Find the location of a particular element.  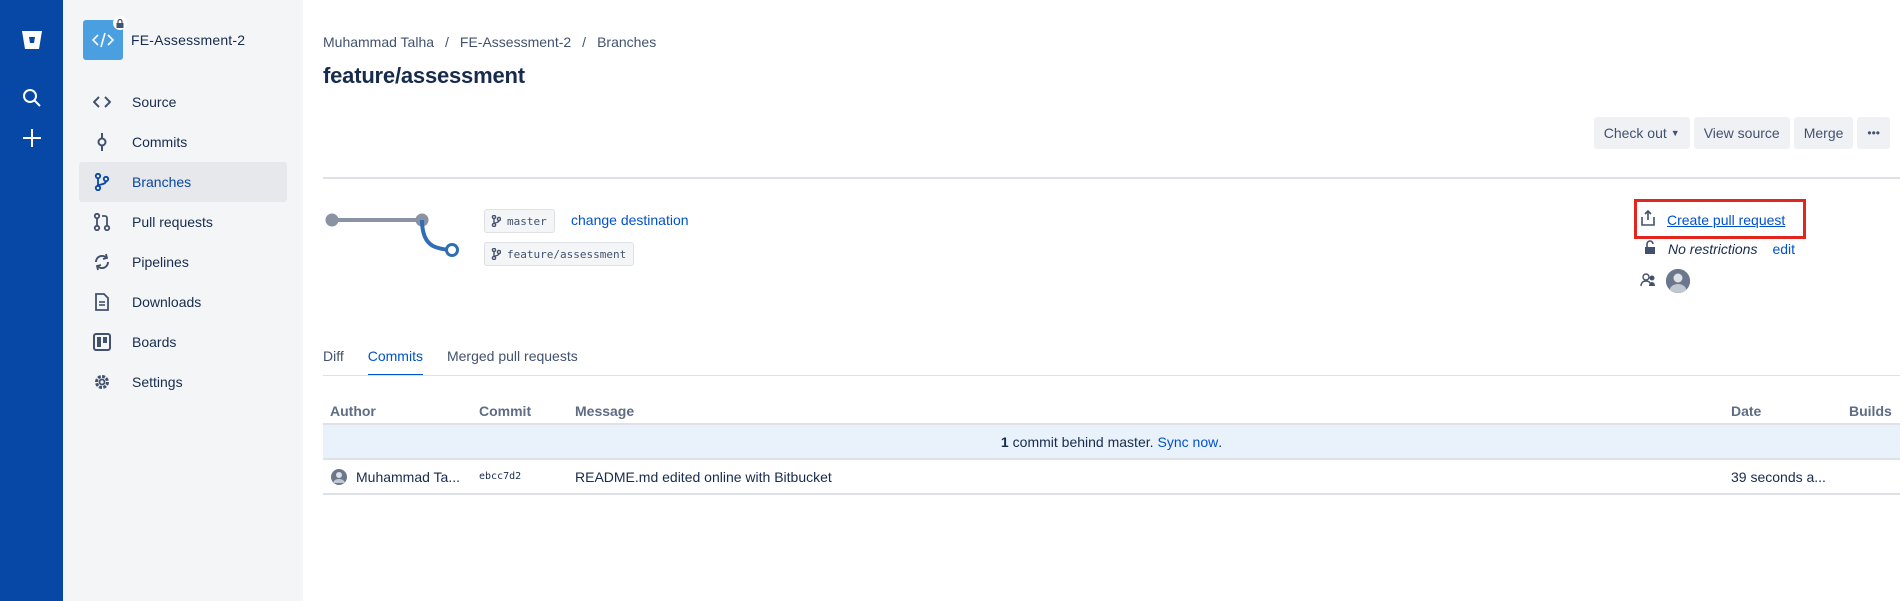

sidebar-item-label: Settings is located at coordinates (157, 382).